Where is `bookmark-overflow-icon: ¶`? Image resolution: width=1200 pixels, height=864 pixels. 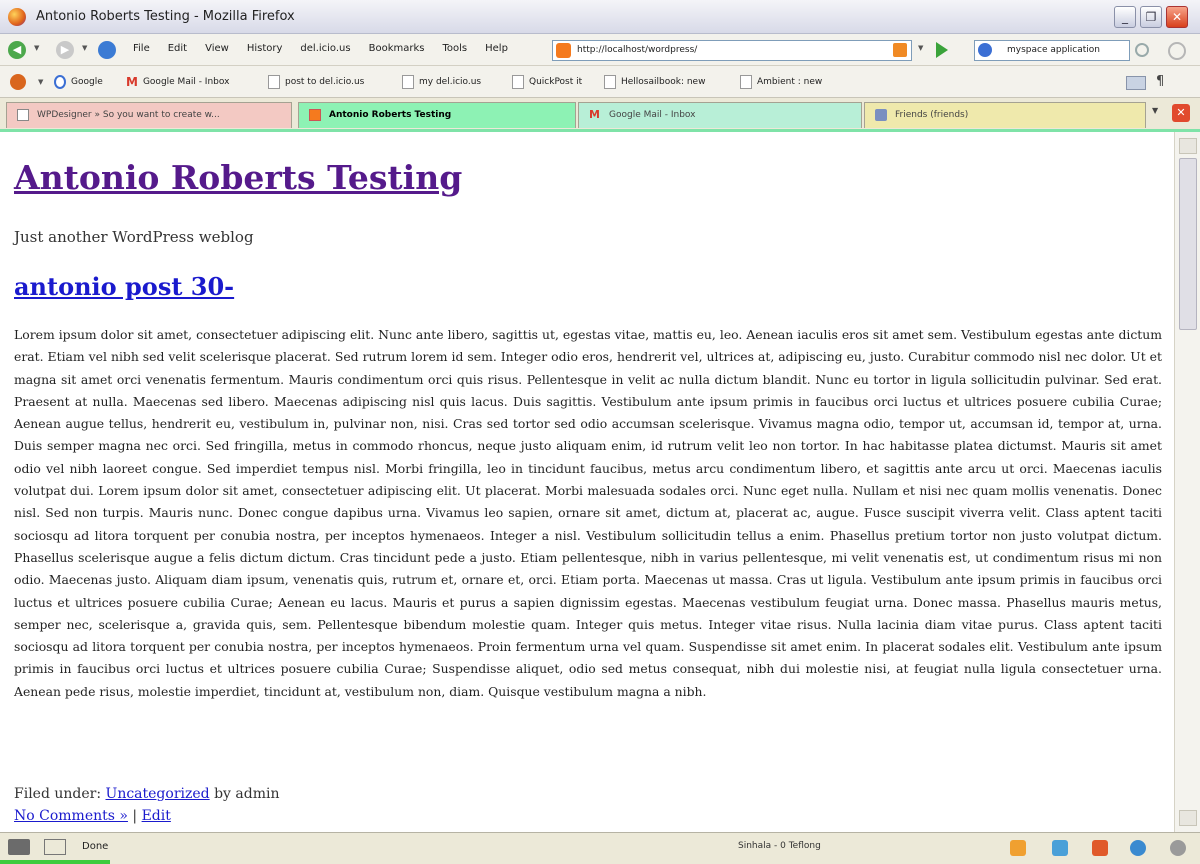
bookmark-overflow-icon: ¶ is located at coordinates (1160, 81).